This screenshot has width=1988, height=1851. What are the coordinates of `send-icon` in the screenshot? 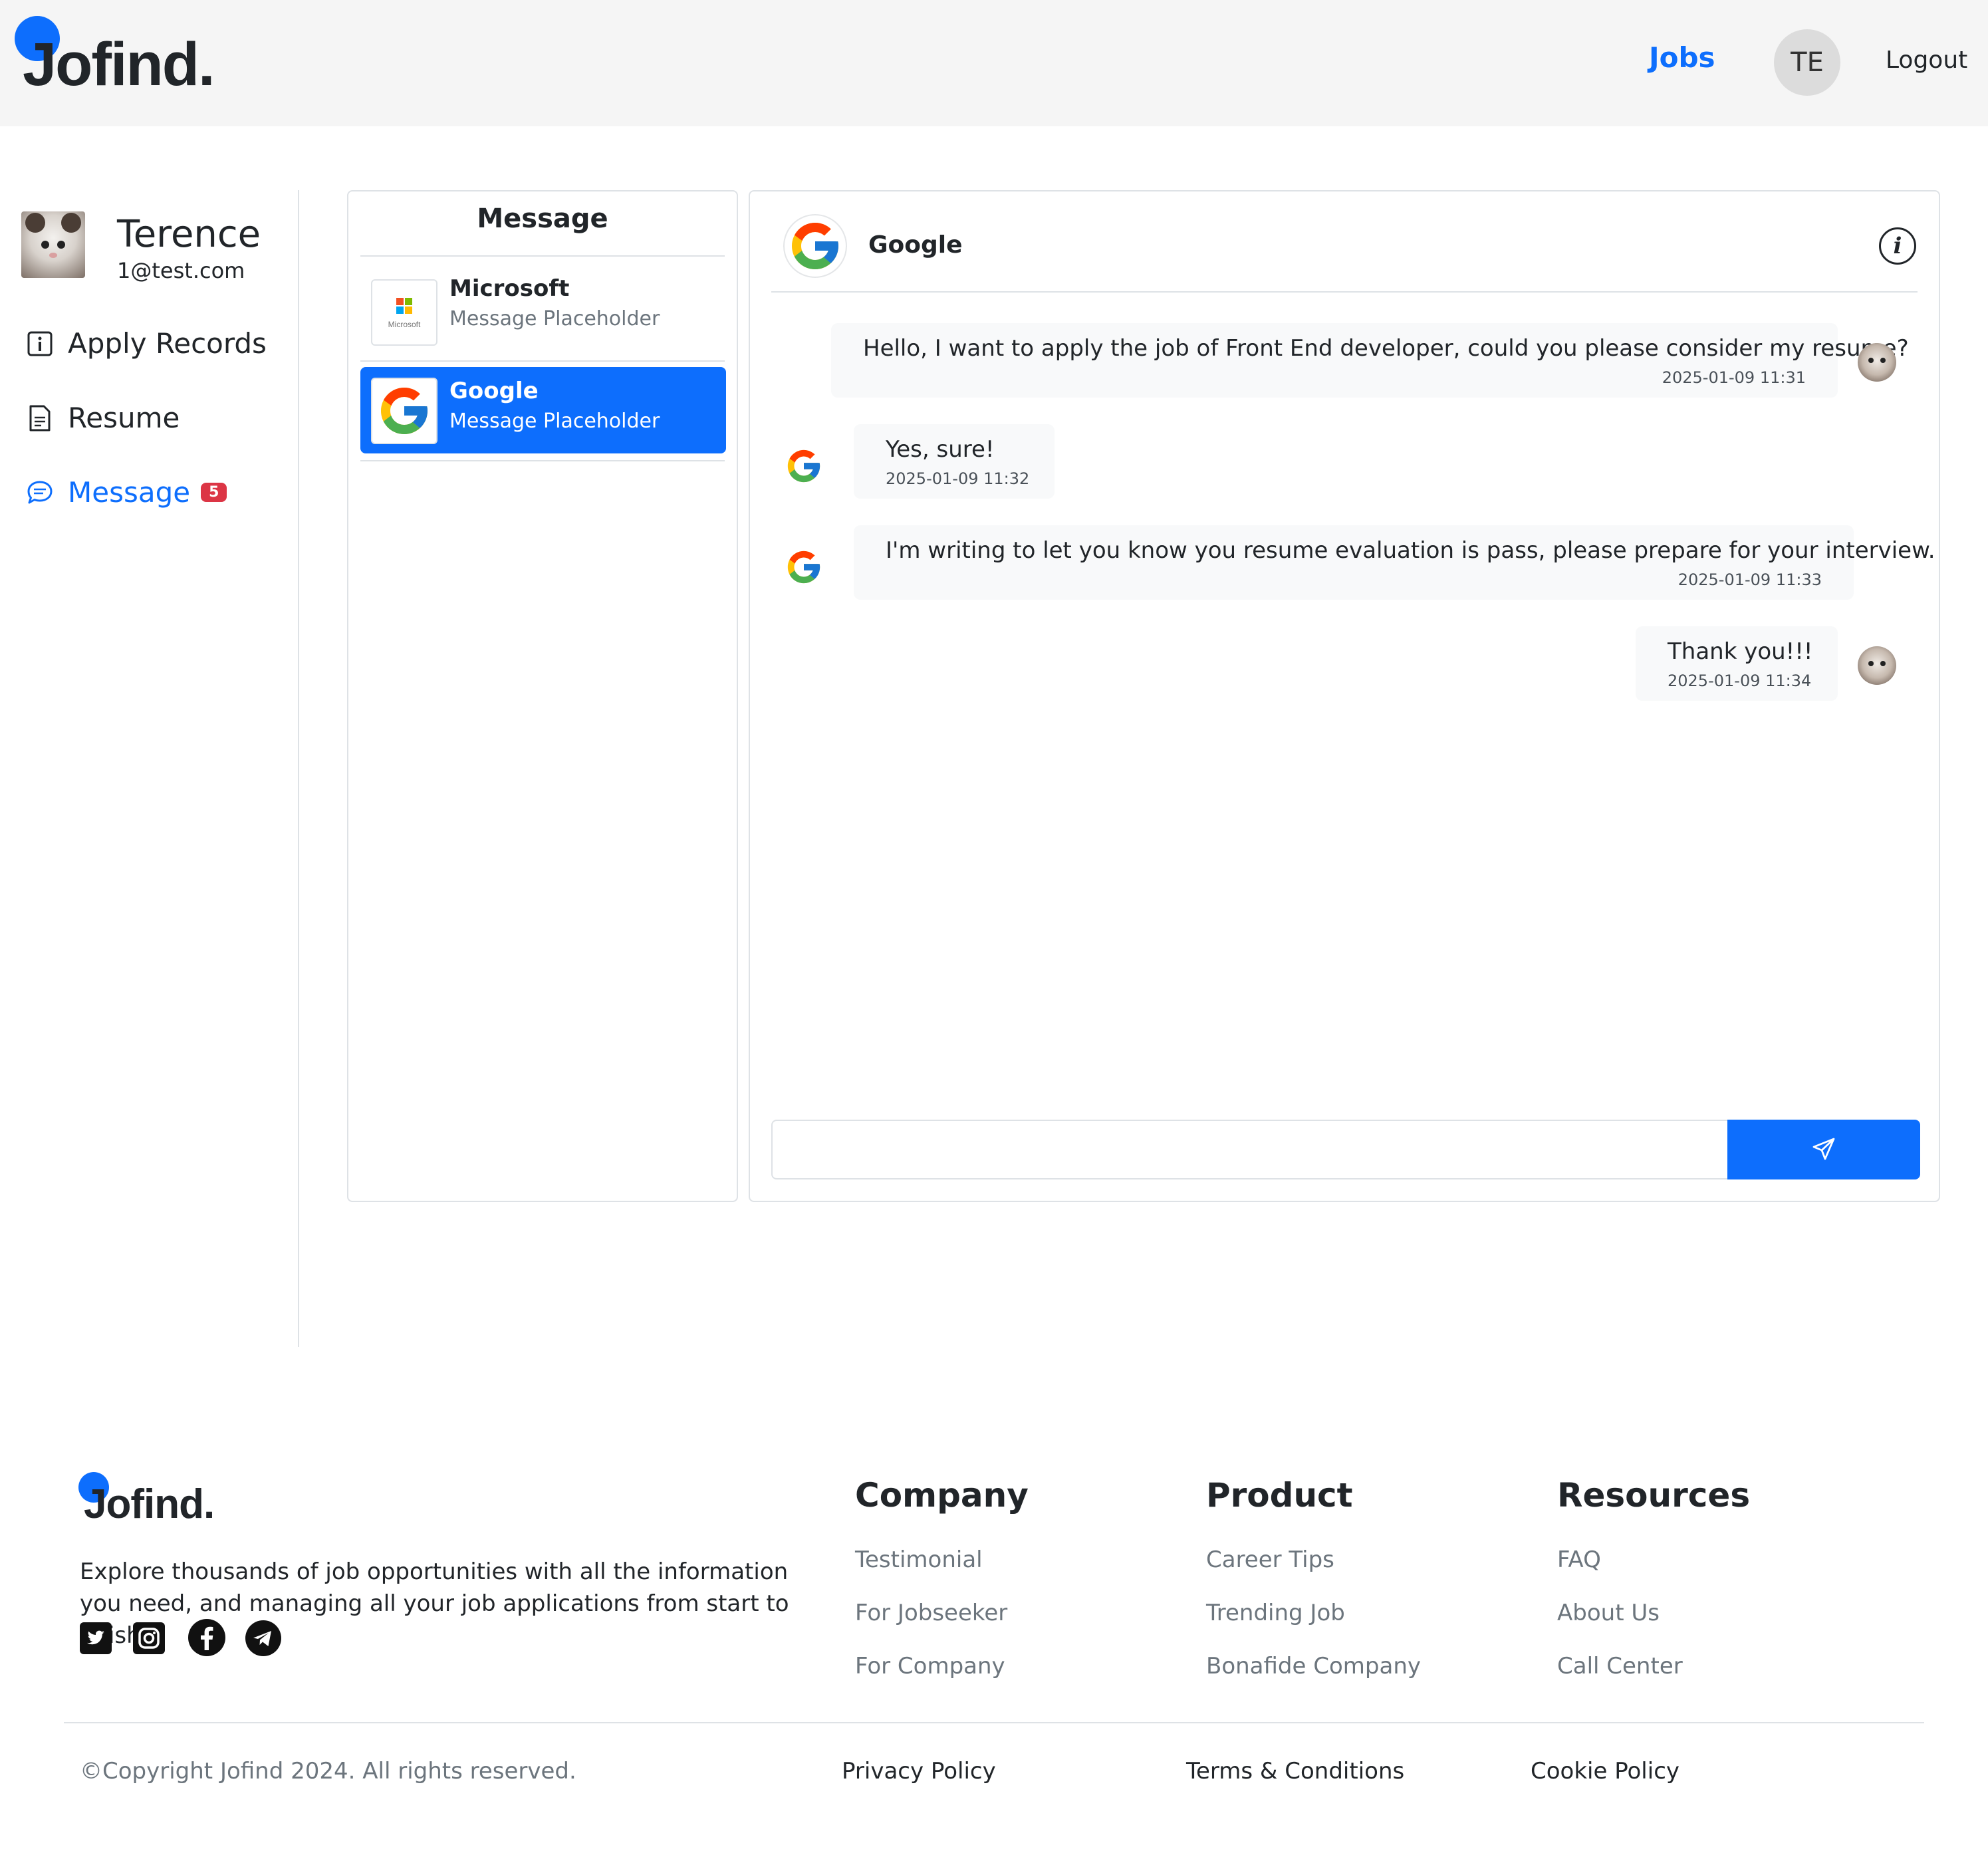 It's located at (1823, 1150).